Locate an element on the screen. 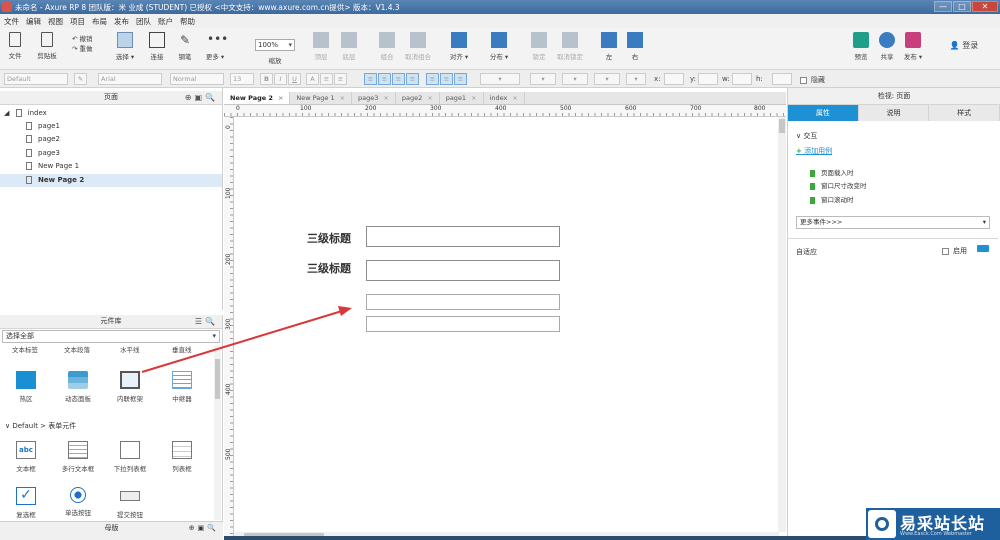  x-input is located at coordinates (674, 79).